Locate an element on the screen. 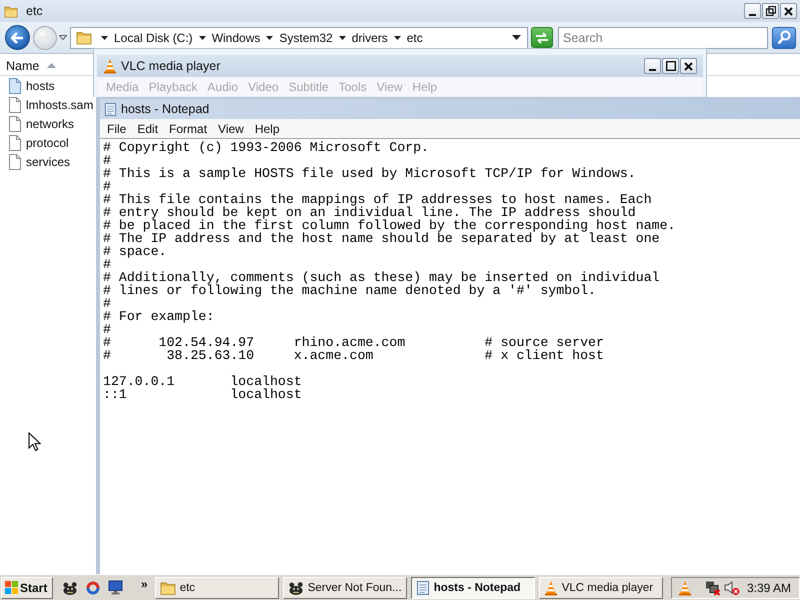  maximize-button is located at coordinates (670, 66).